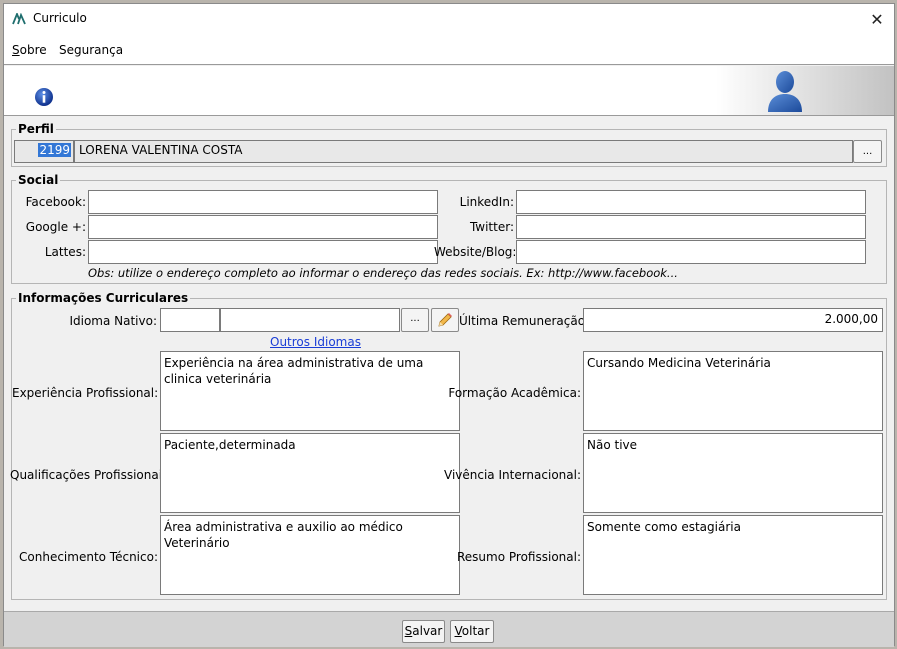  What do you see at coordinates (85, 393) in the screenshot?
I see `experiencia-label: Experiência Profissional:` at bounding box center [85, 393].